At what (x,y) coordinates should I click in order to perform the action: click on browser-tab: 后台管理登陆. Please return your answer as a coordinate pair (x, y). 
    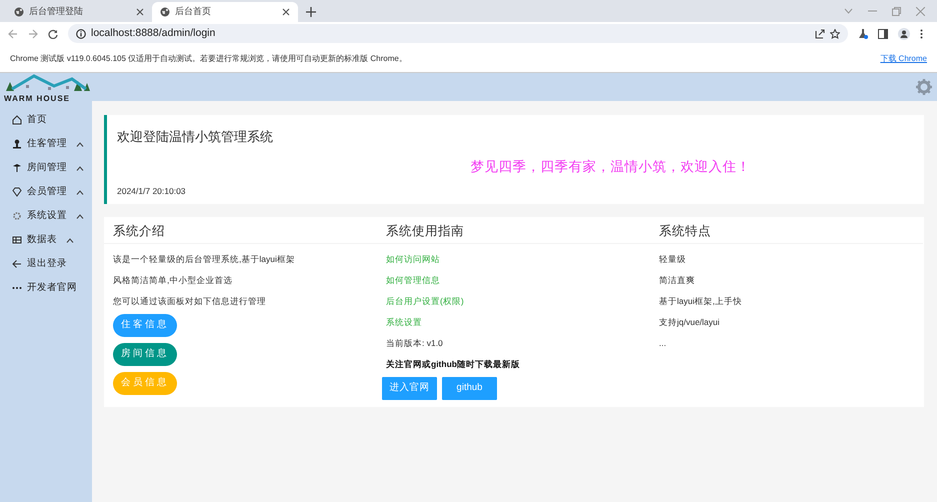
    Looking at the image, I should click on (79, 12).